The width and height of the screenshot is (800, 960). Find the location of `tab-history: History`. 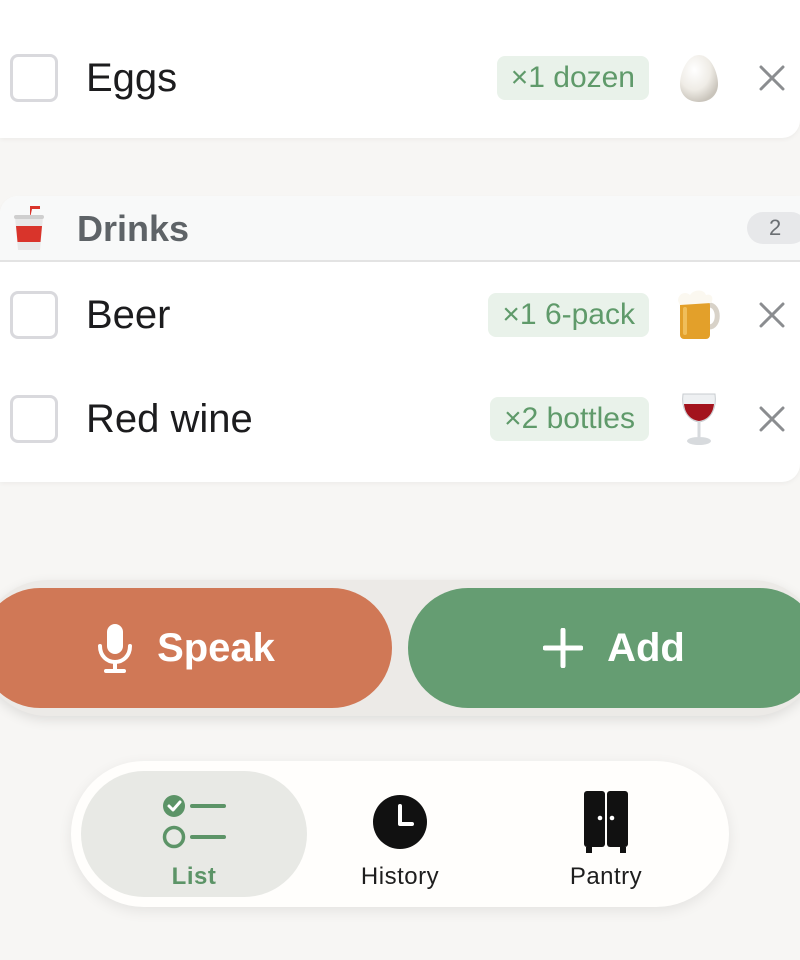

tab-history: History is located at coordinates (400, 834).